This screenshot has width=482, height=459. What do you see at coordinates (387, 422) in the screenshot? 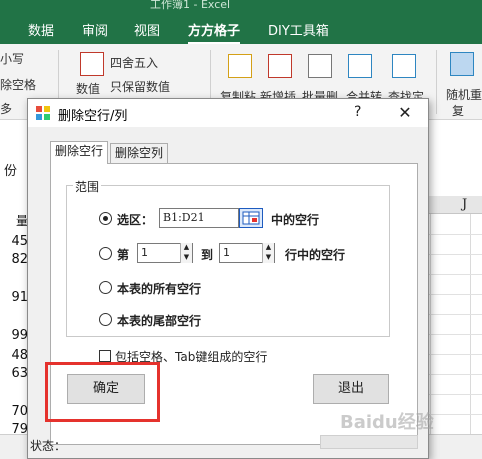
I see `watermark: Baidu经验` at bounding box center [387, 422].